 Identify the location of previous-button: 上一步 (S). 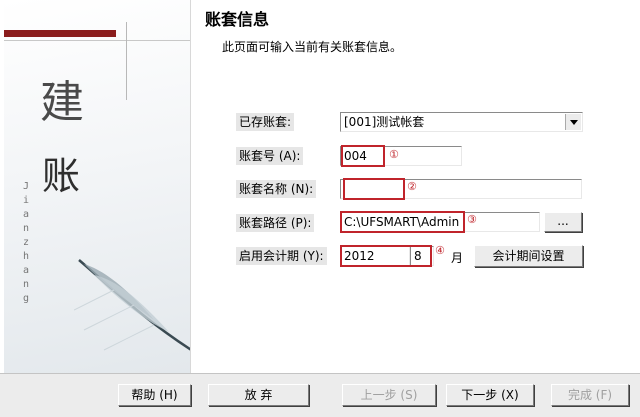
(389, 395).